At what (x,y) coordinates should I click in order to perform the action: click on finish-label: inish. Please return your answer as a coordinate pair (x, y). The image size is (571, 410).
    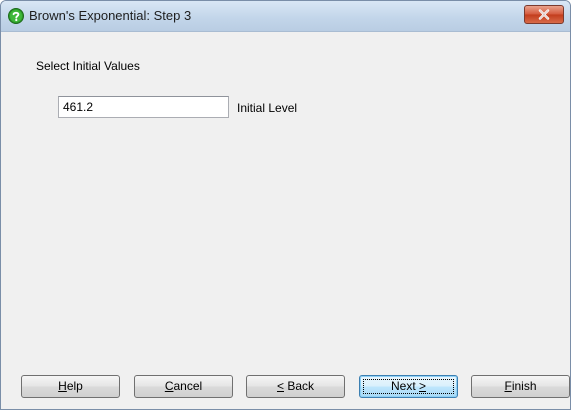
    Looking at the image, I should click on (524, 386).